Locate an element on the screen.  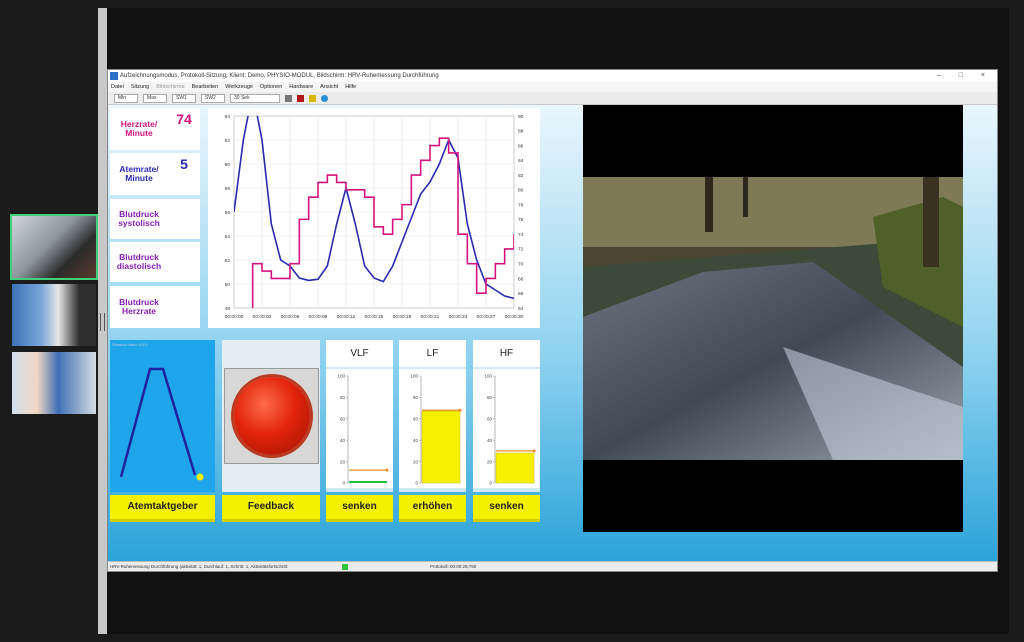
pacer-wave is located at coordinates (158, 422).